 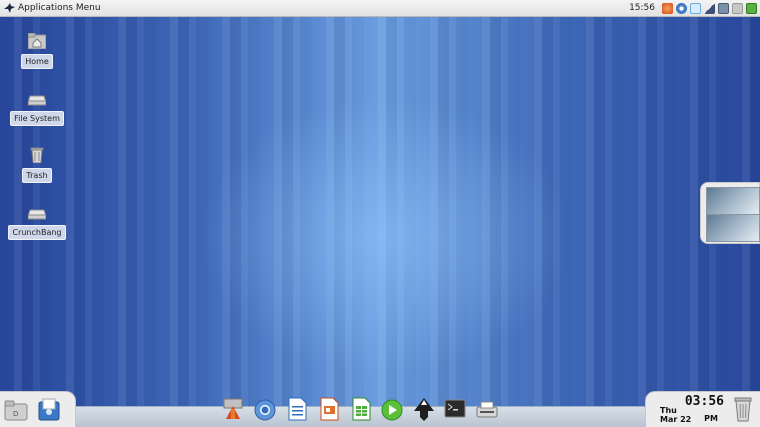 What do you see at coordinates (667, 8) in the screenshot?
I see `notification-icon` at bounding box center [667, 8].